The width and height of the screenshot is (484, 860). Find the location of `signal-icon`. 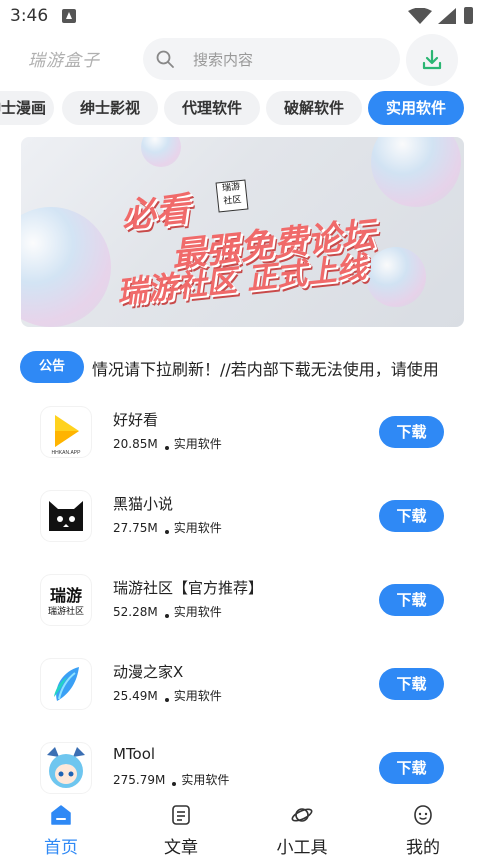

signal-icon is located at coordinates (447, 16).